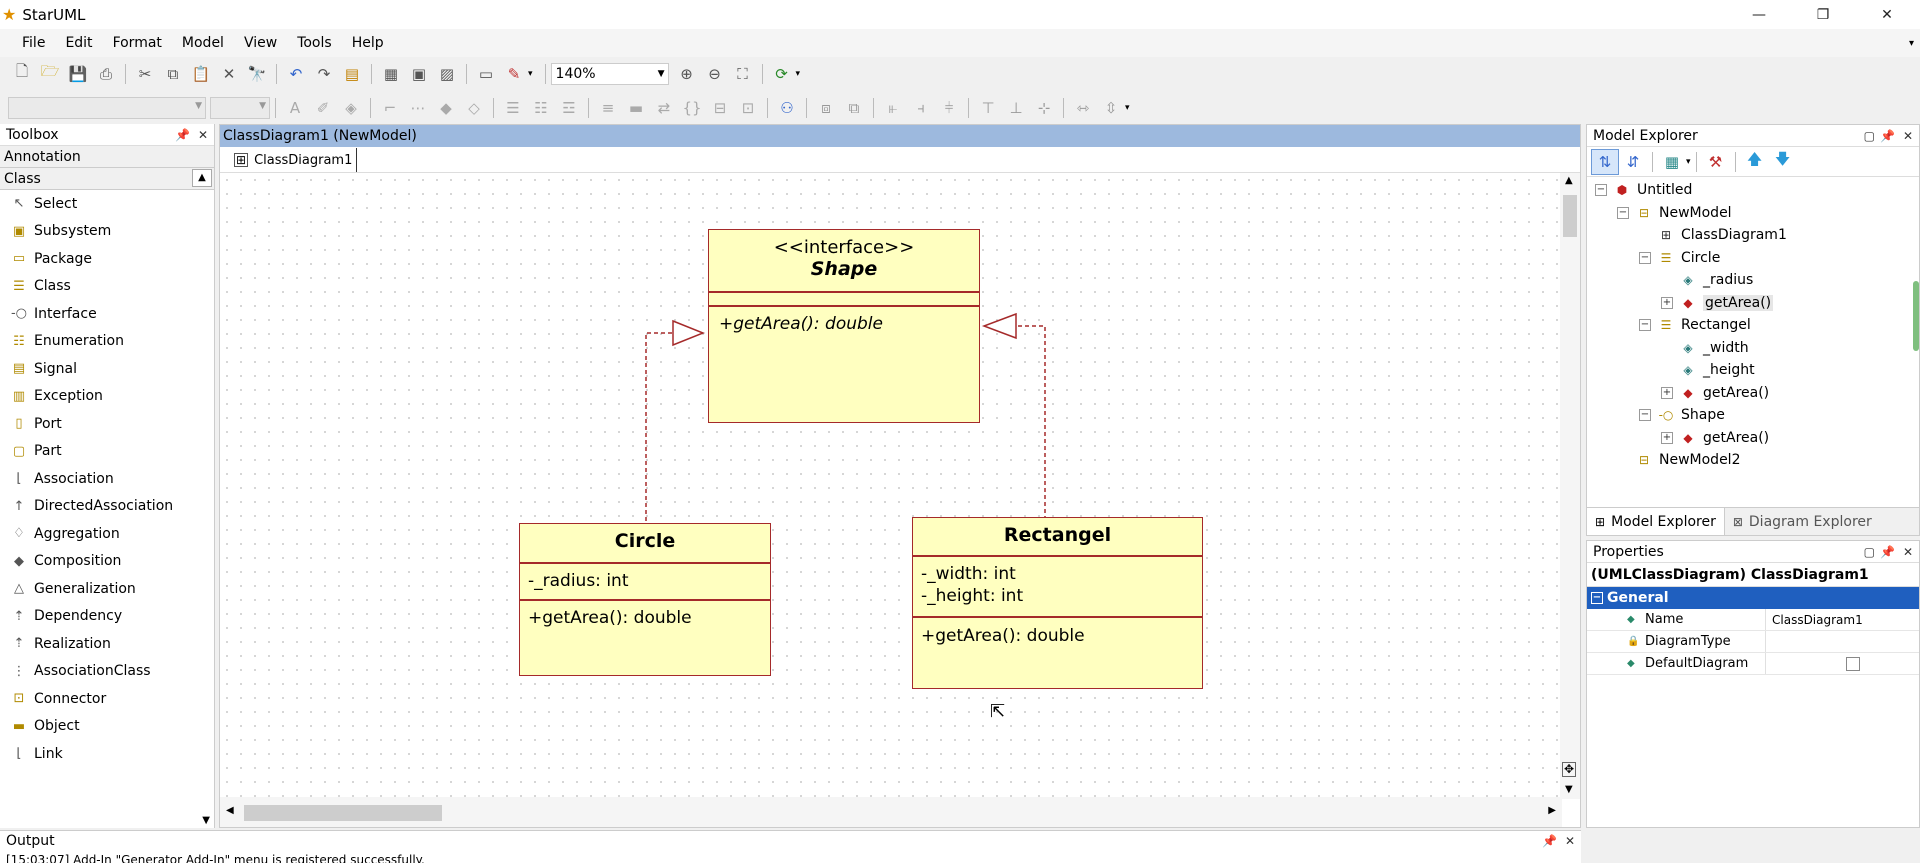  I want to click on property-value: ClassDiagram1, so click(1842, 619).